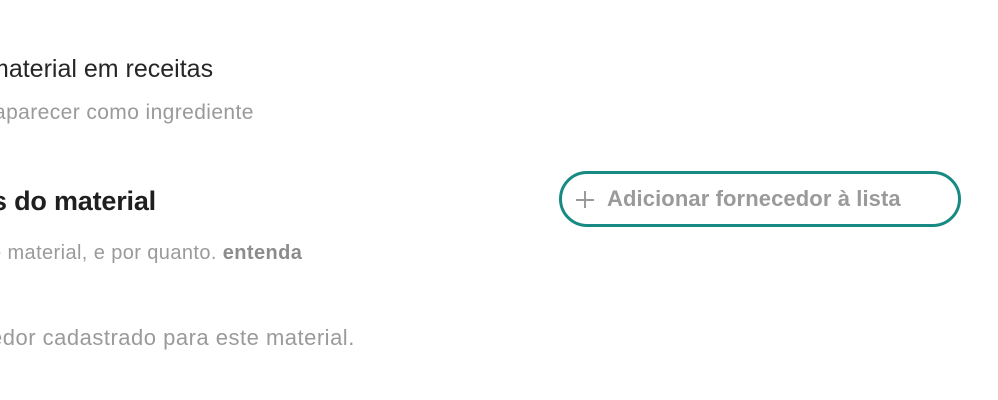 This screenshot has height=400, width=998. What do you see at coordinates (127, 112) in the screenshot?
I see `recipes-section-subtitle: aparecer como ingrediente` at bounding box center [127, 112].